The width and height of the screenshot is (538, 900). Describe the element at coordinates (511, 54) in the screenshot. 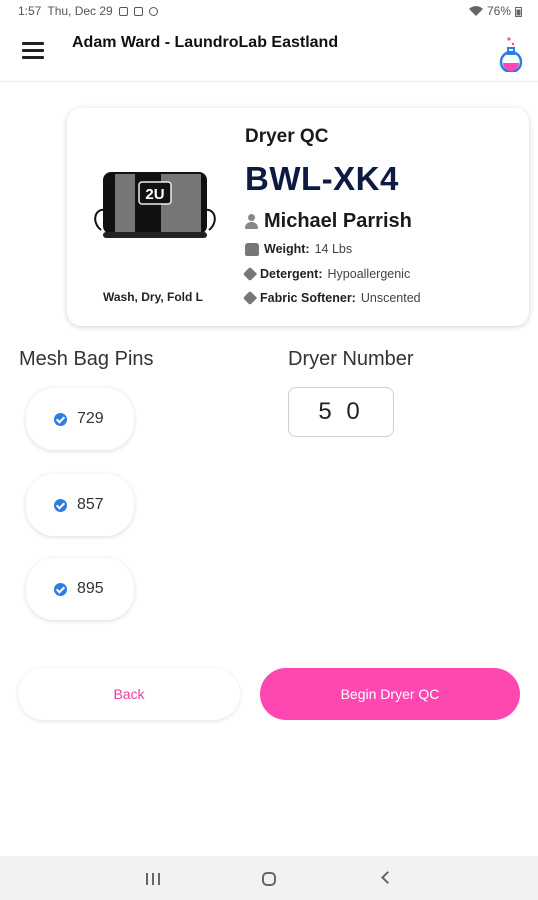

I see `flask-logo-icon` at that location.